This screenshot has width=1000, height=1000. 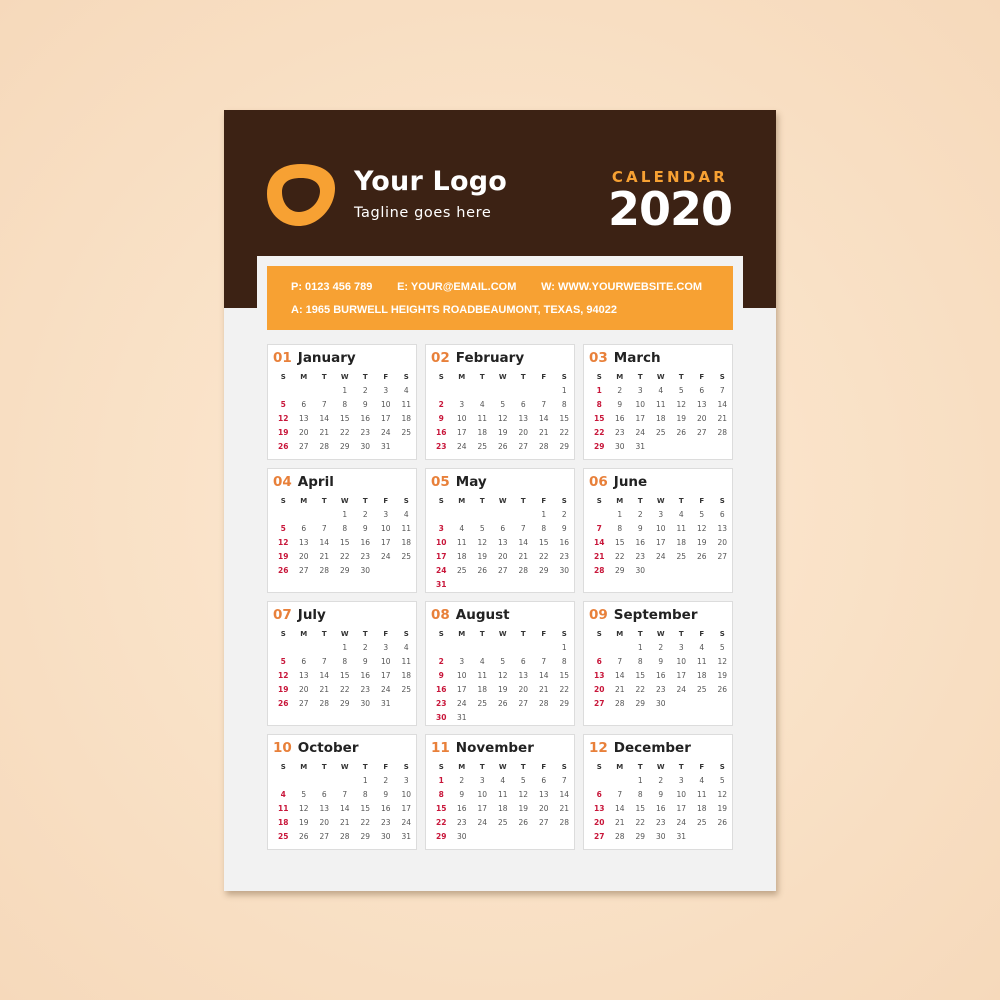 What do you see at coordinates (365, 822) in the screenshot?
I see `day-cell: 22` at bounding box center [365, 822].